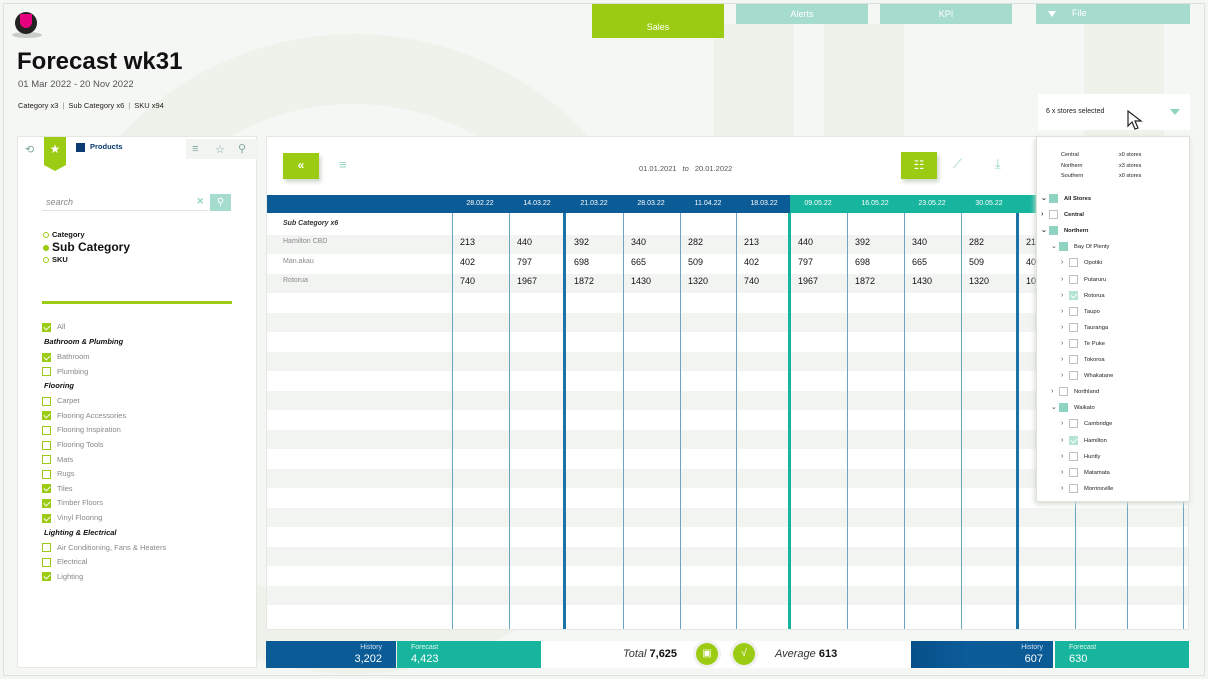 Image resolution: width=1208 pixels, height=679 pixels. Describe the element at coordinates (84, 416) in the screenshot. I see `filter-checkbox: Flooring Accessories` at that location.